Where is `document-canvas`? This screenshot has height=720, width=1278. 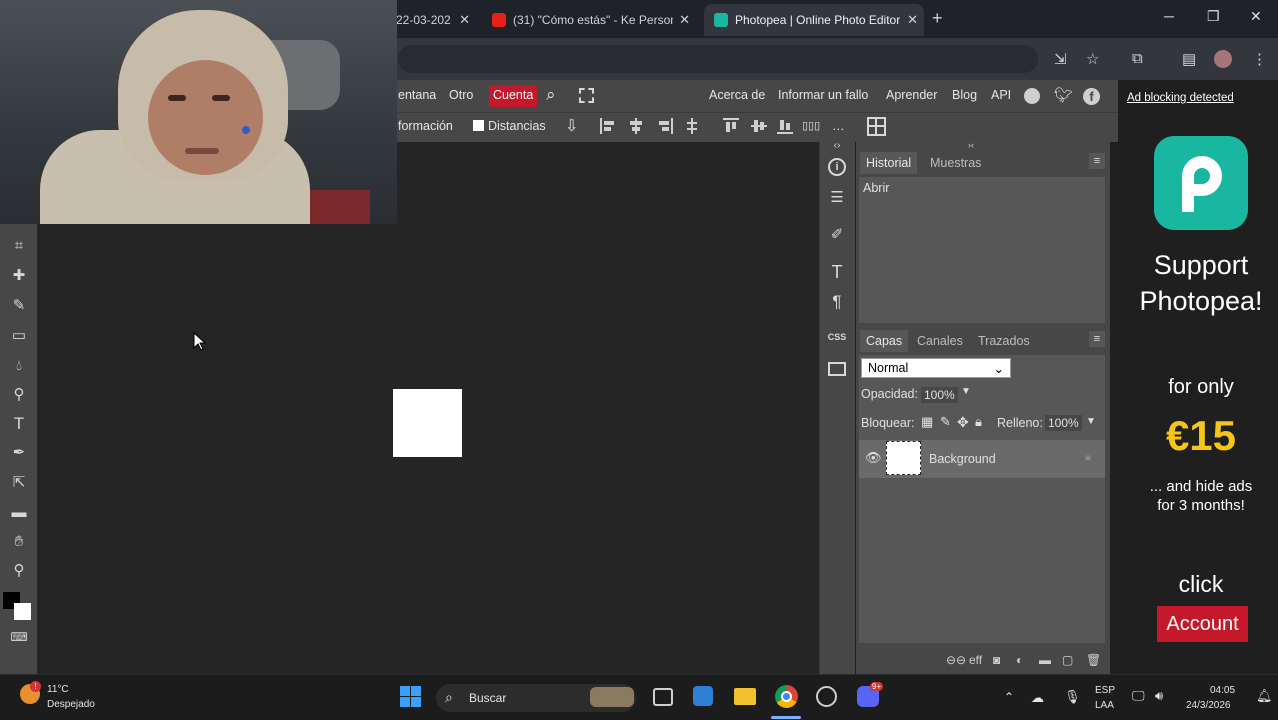
document-canvas is located at coordinates (427, 423).